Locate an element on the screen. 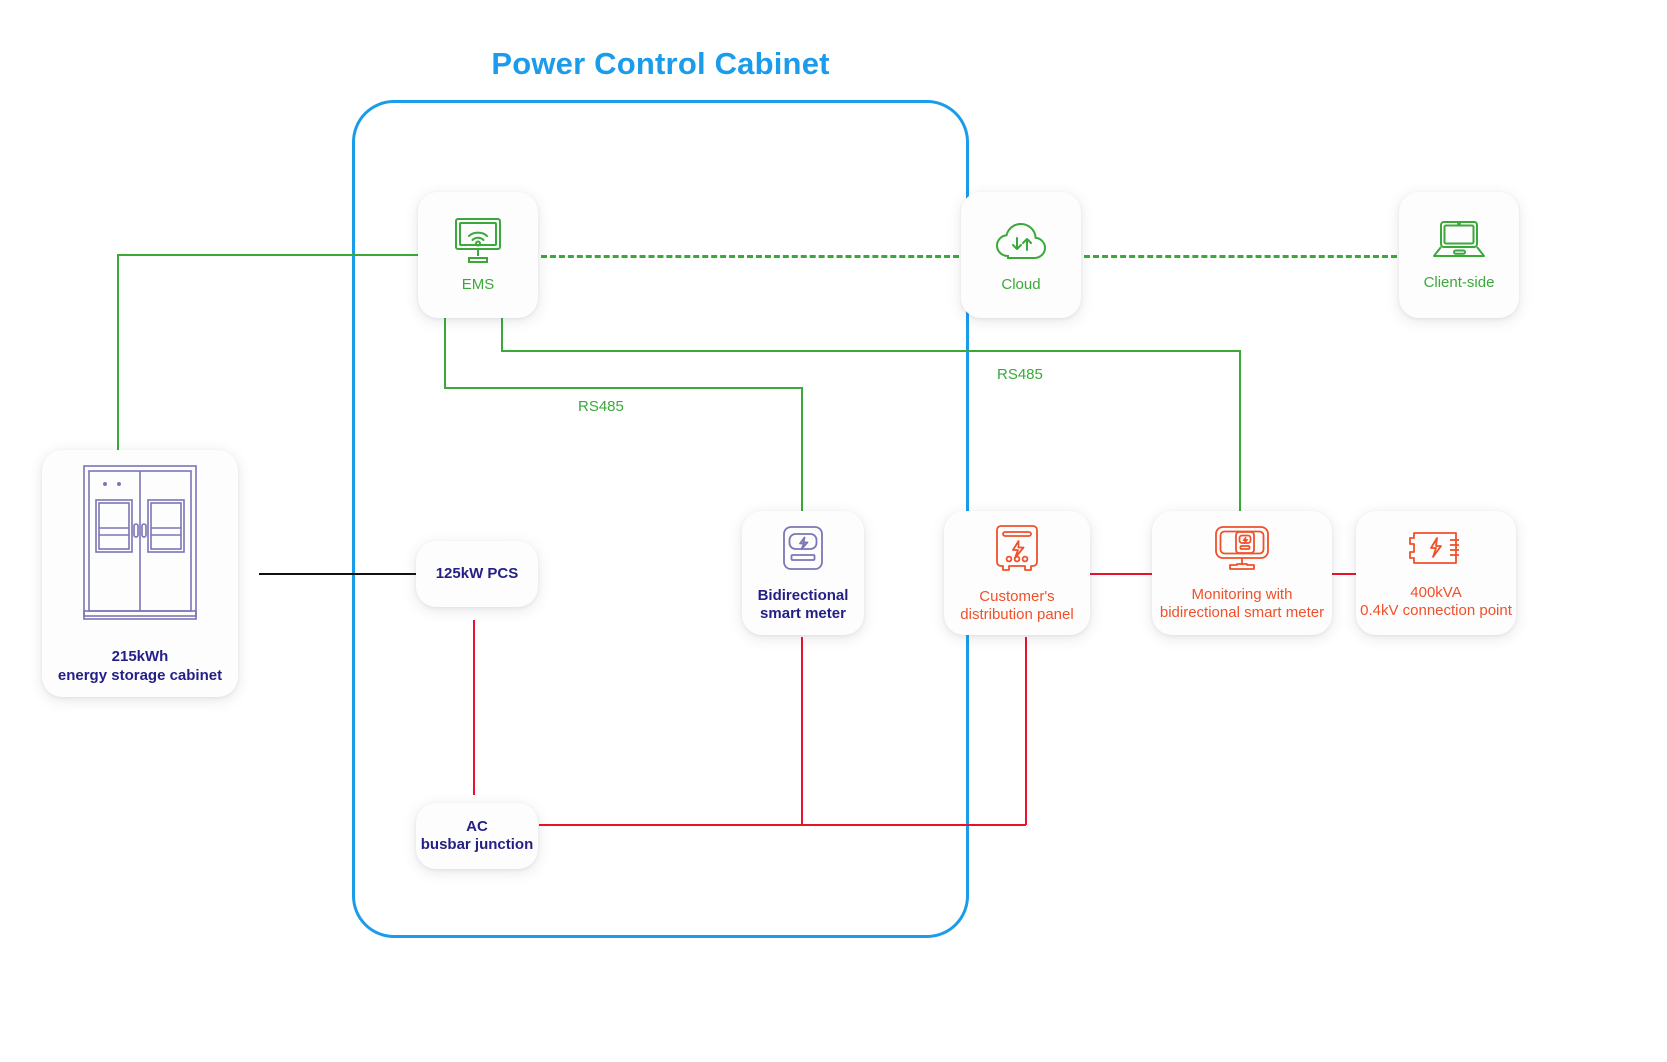 The width and height of the screenshot is (1667, 1062). line-panel-to-monitoring is located at coordinates (1121, 574).